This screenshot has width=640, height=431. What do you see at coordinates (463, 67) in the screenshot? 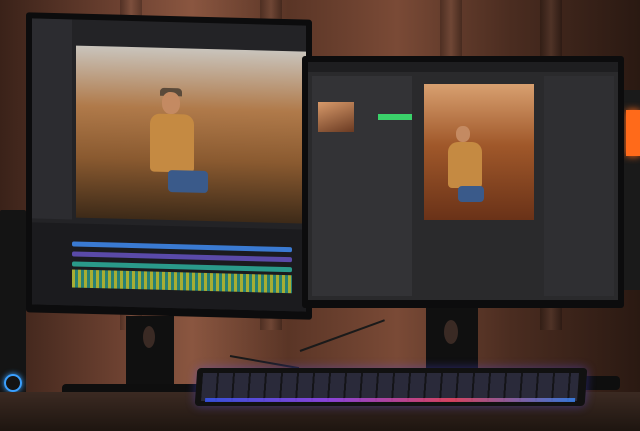
I see `menu-bar` at bounding box center [463, 67].